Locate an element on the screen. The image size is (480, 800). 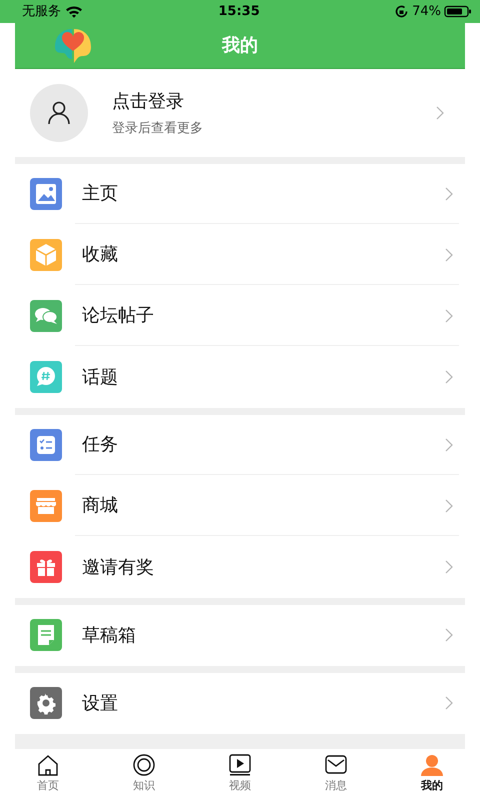
tab-item: 知识 is located at coordinates (144, 774).